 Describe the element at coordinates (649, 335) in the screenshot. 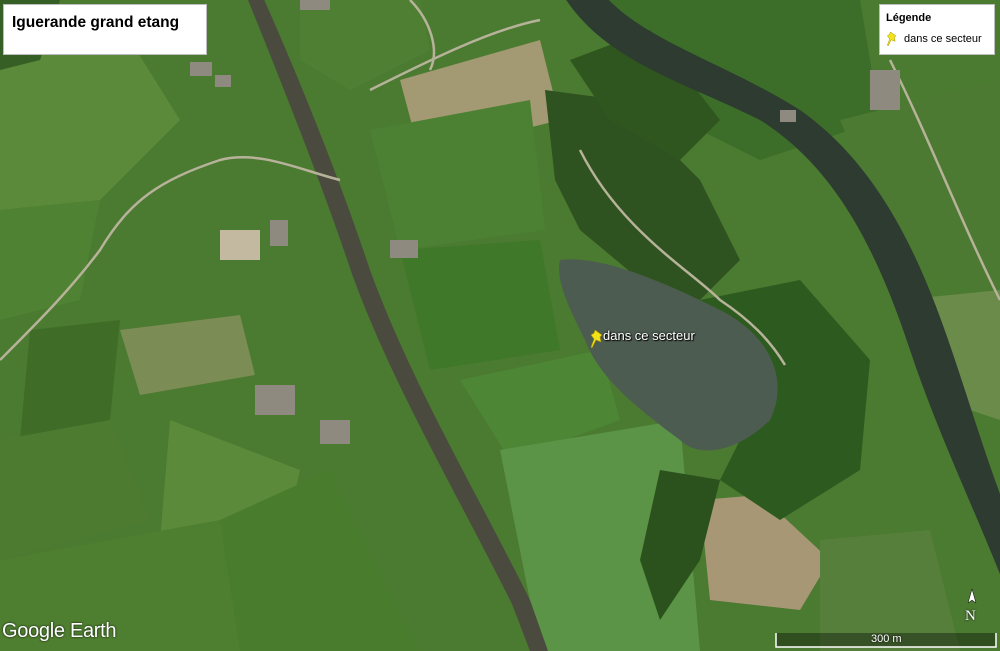

I see `pin-label: dans ce secteur` at that location.